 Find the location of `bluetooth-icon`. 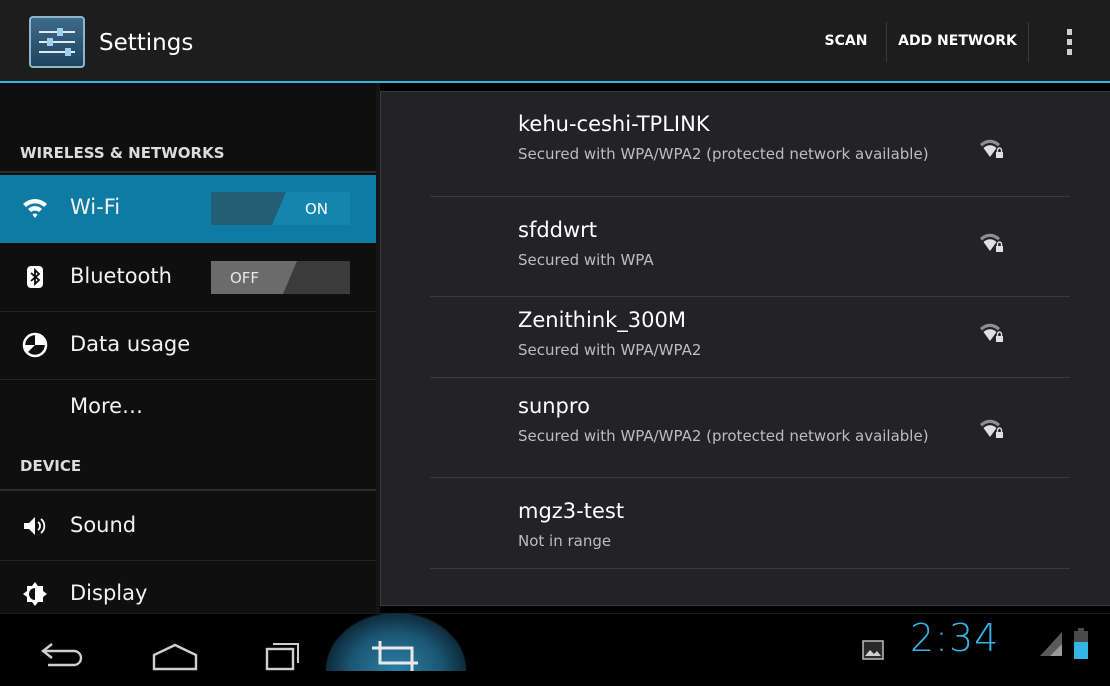

bluetooth-icon is located at coordinates (35, 277).